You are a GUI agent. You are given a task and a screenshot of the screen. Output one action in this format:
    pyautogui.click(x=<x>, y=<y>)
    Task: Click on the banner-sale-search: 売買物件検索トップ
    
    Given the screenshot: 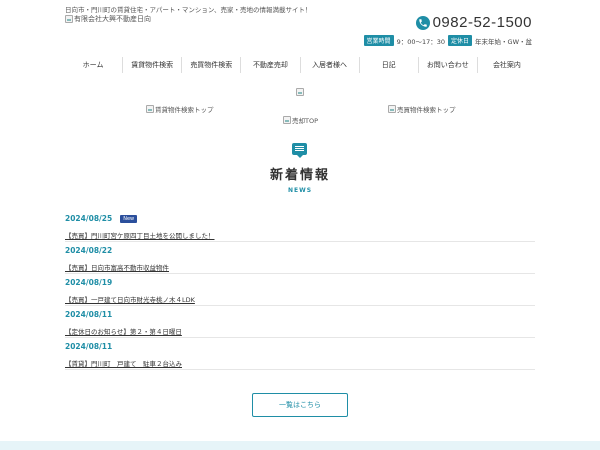 What is the action you would take?
    pyautogui.click(x=422, y=109)
    